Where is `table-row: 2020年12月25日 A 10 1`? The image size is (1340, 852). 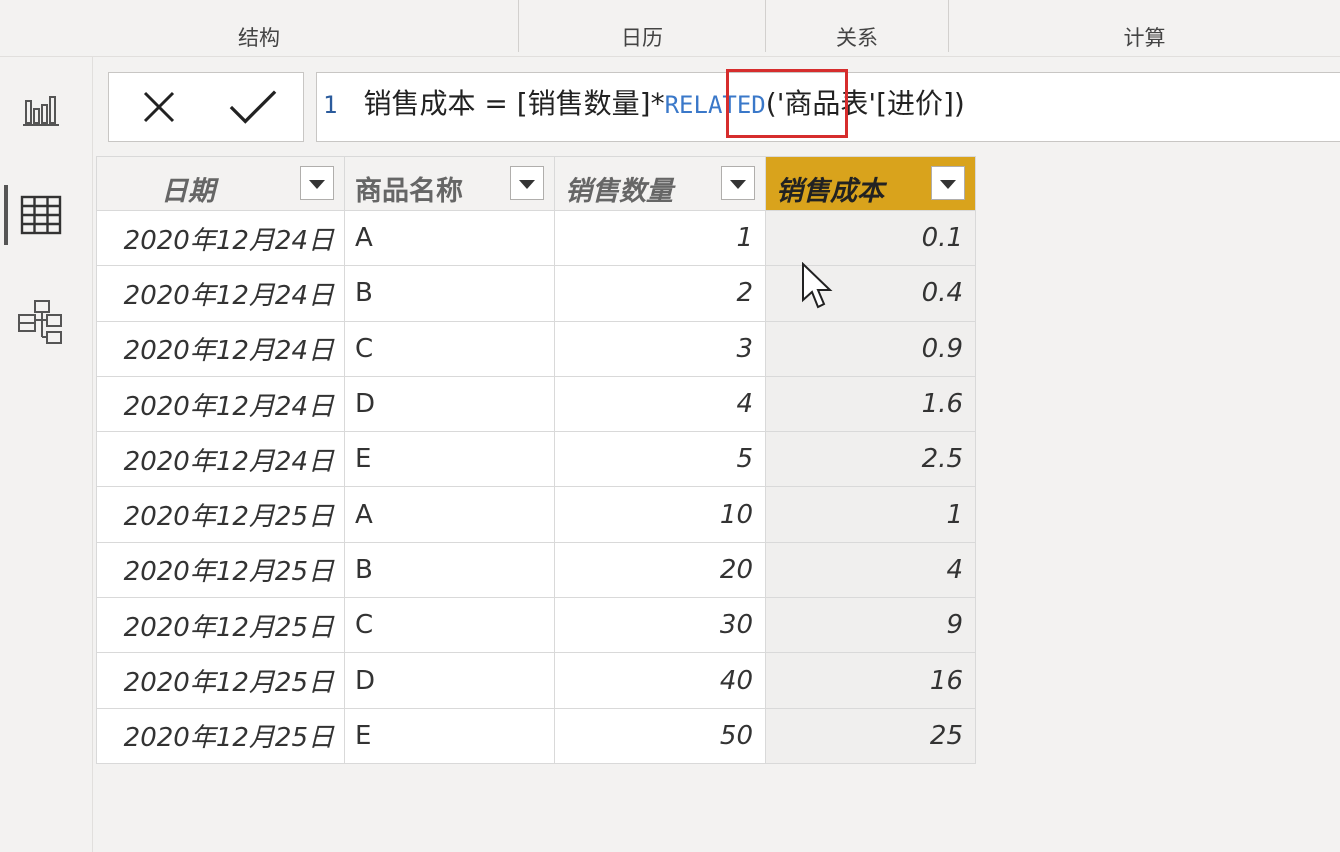 table-row: 2020年12月25日 A 10 1 is located at coordinates (536, 514).